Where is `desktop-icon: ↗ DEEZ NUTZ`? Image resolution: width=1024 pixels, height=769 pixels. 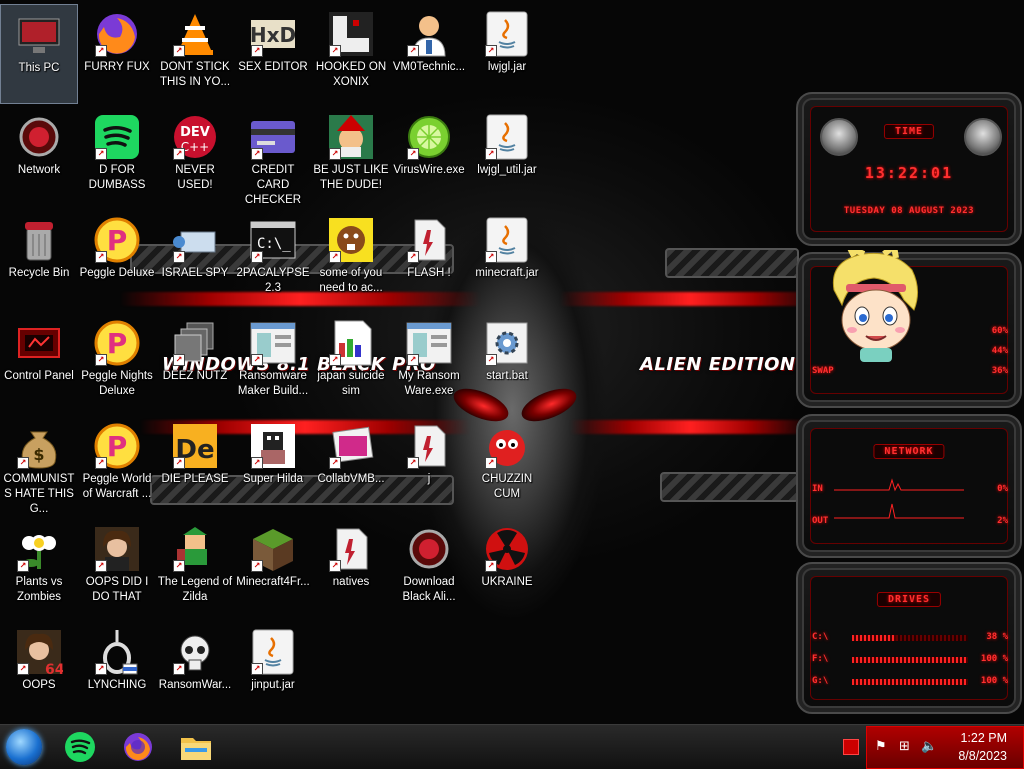
desktop-icon: ↗ DEEZ NUTZ is located at coordinates (195, 363).